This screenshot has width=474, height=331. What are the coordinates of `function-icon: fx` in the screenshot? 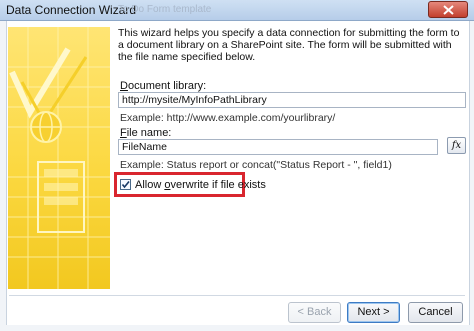 It's located at (456, 145).